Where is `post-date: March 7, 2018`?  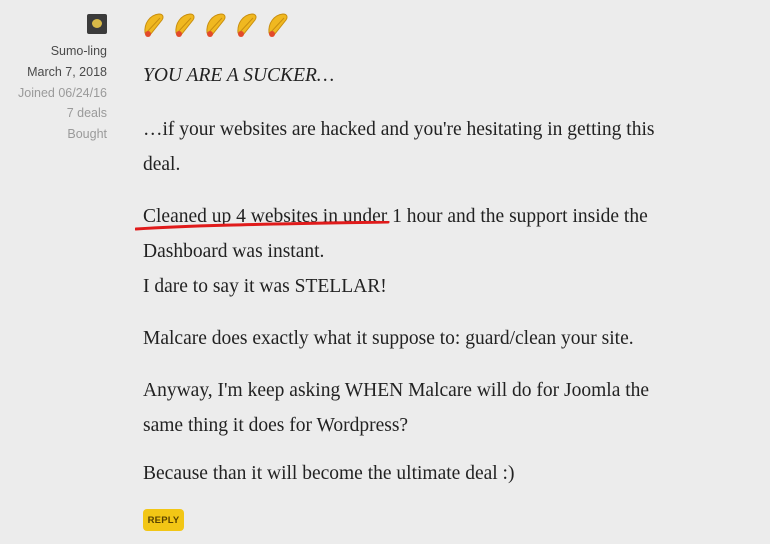
post-date: March 7, 2018 is located at coordinates (67, 72).